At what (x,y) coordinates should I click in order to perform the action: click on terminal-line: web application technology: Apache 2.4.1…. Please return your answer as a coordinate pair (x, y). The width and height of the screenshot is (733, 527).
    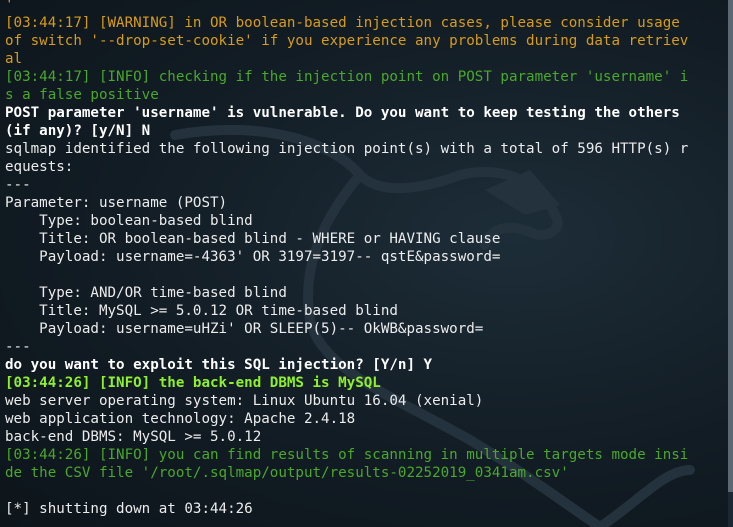
    Looking at the image, I should click on (180, 419).